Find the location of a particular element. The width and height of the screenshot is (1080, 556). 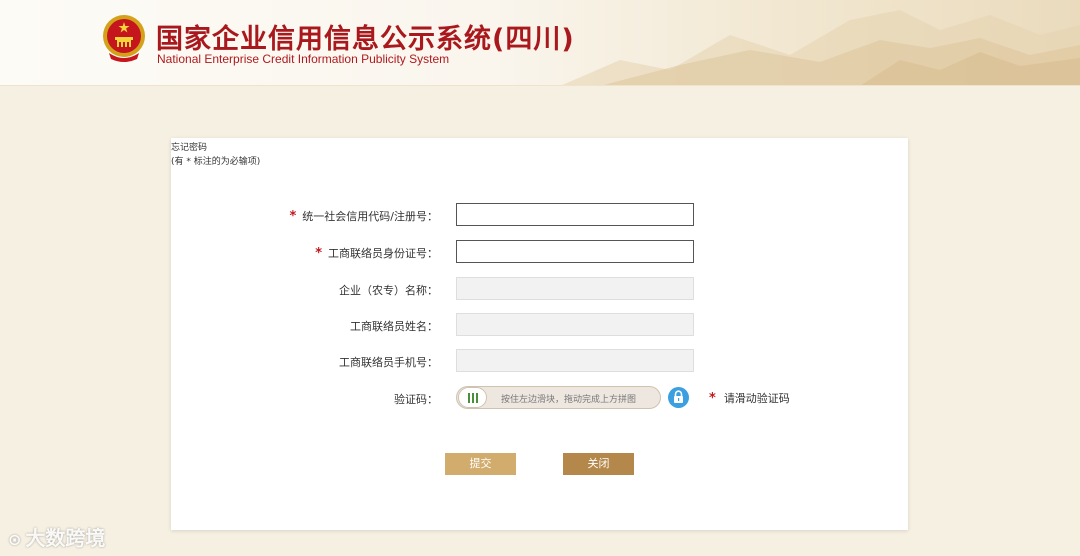

credit-code-row: * 统一社会信用代码/注册号： is located at coordinates (539, 214).